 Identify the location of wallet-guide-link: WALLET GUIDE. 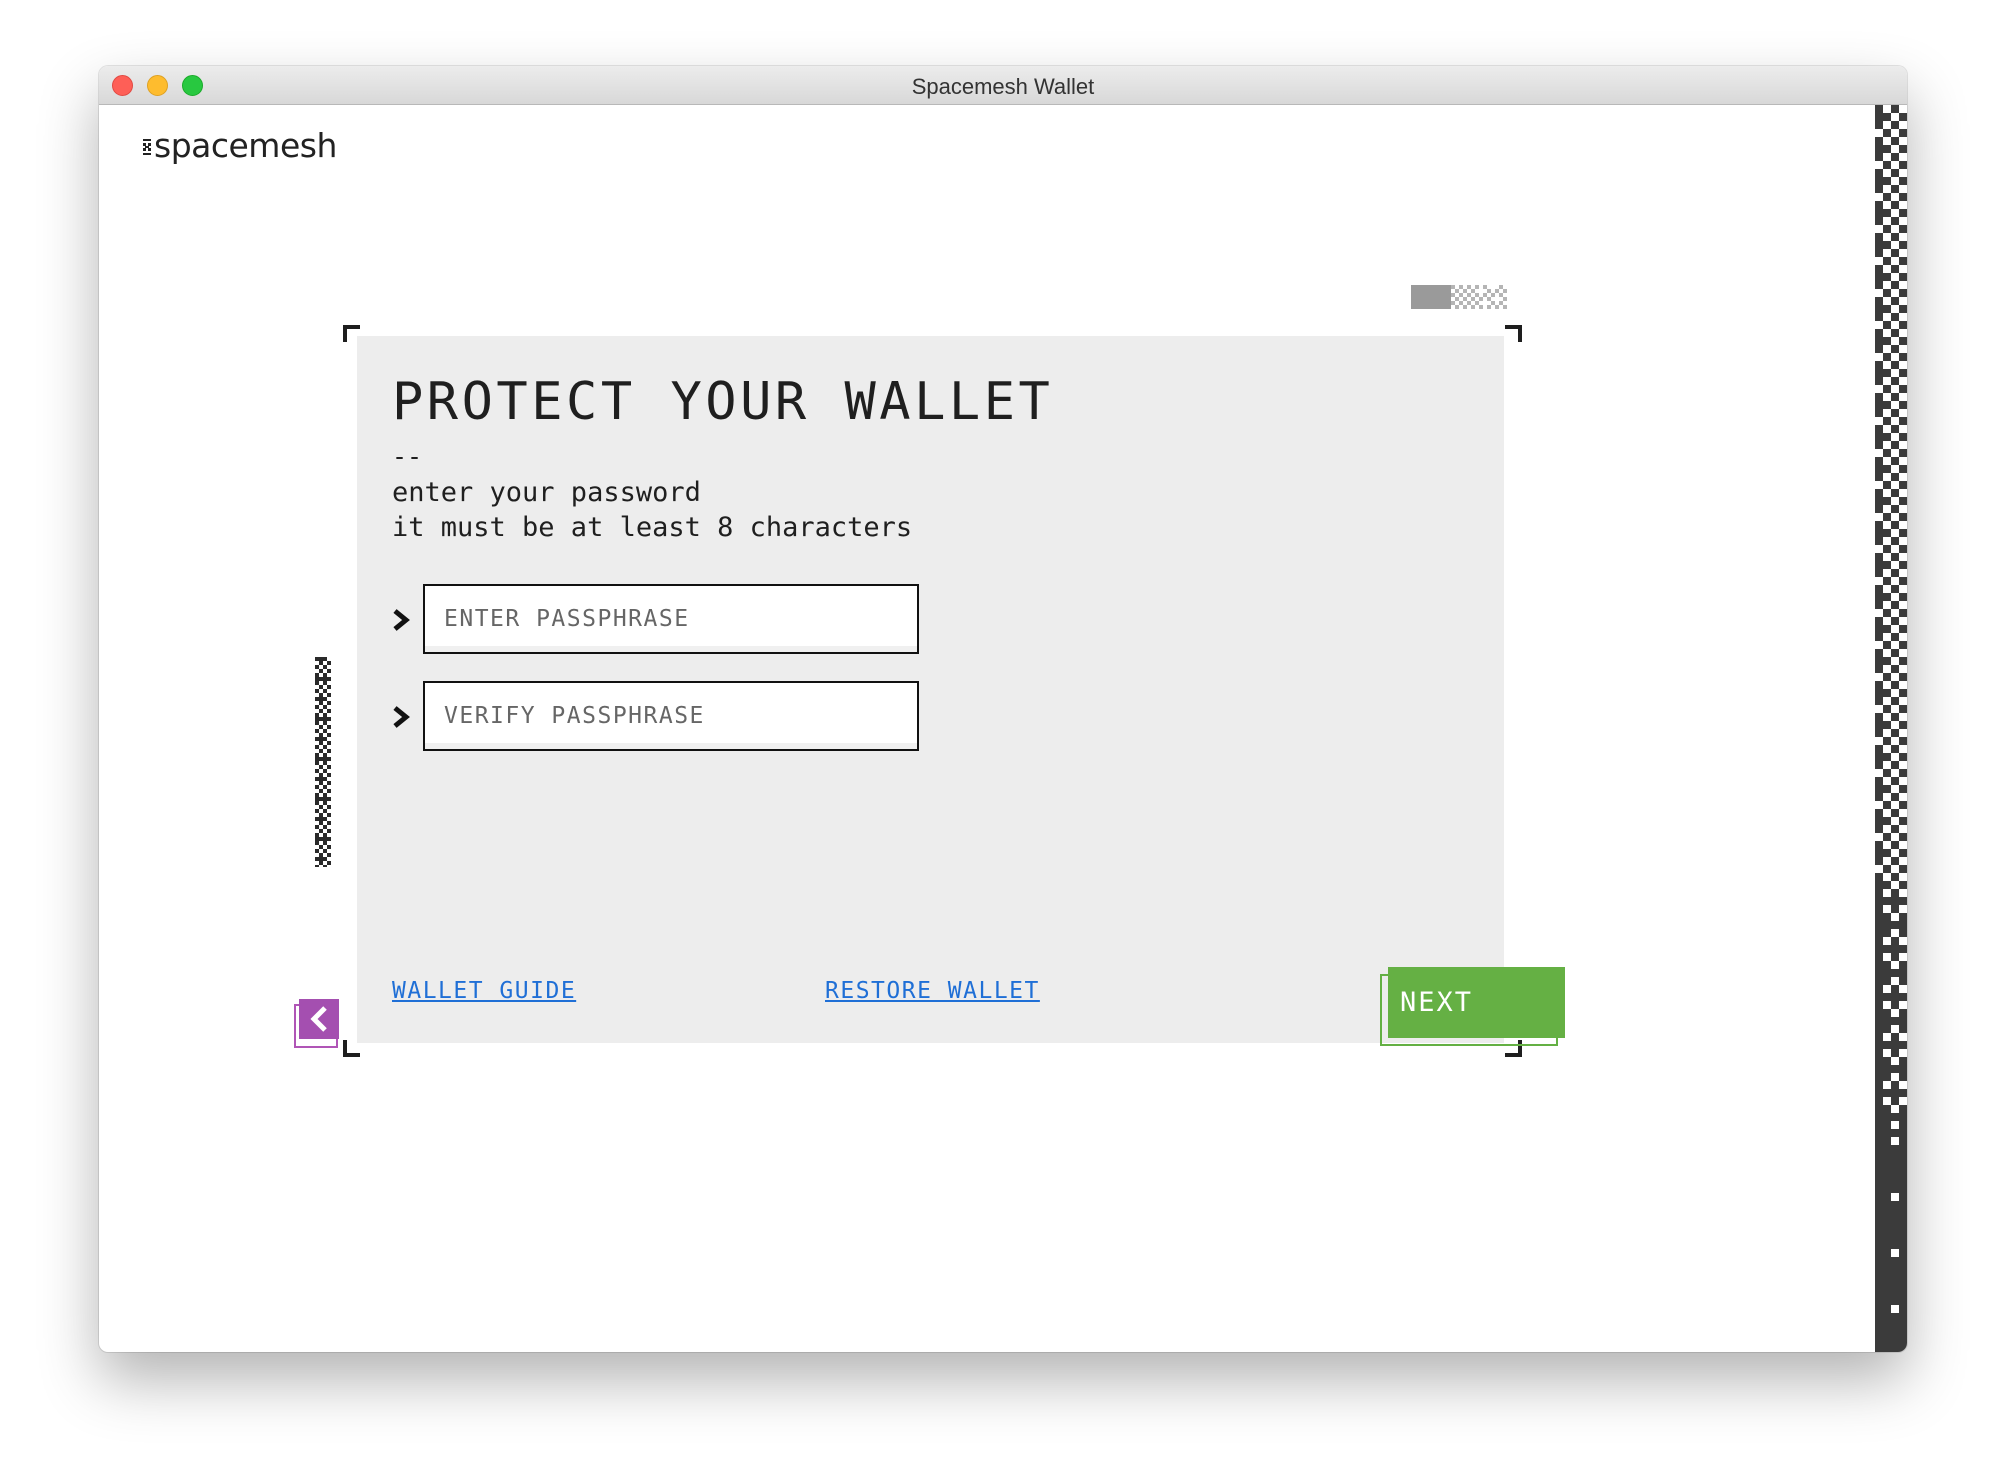
(484, 991).